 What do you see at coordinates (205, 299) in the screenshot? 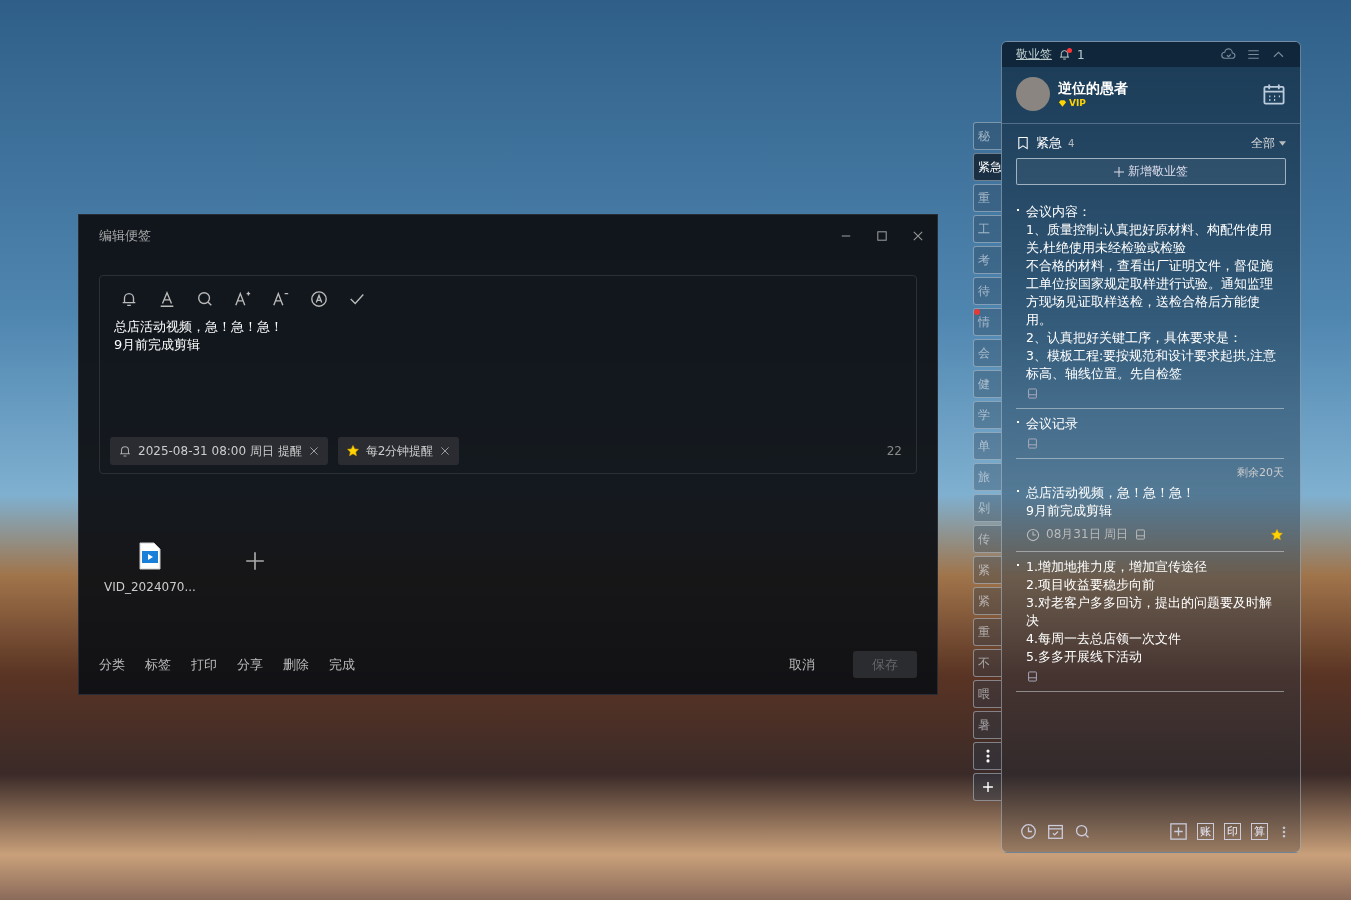
I see `search-icon` at bounding box center [205, 299].